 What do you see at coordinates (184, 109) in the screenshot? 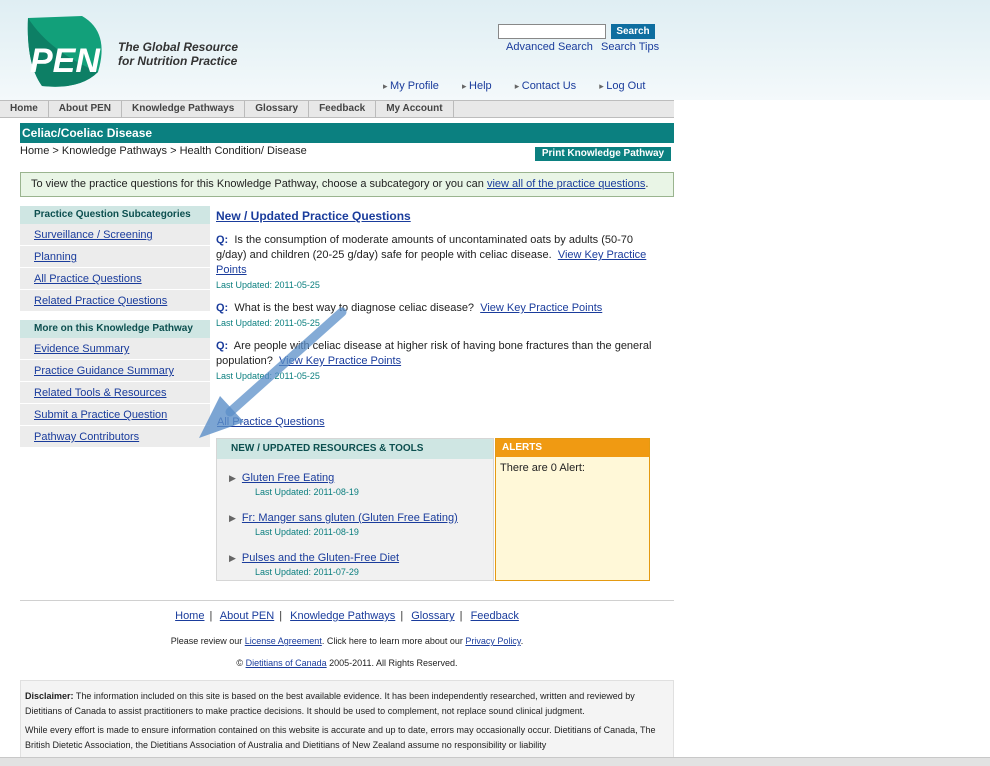
I see `nav-tab-knowledge-pathways: Knowledge Pathways` at bounding box center [184, 109].